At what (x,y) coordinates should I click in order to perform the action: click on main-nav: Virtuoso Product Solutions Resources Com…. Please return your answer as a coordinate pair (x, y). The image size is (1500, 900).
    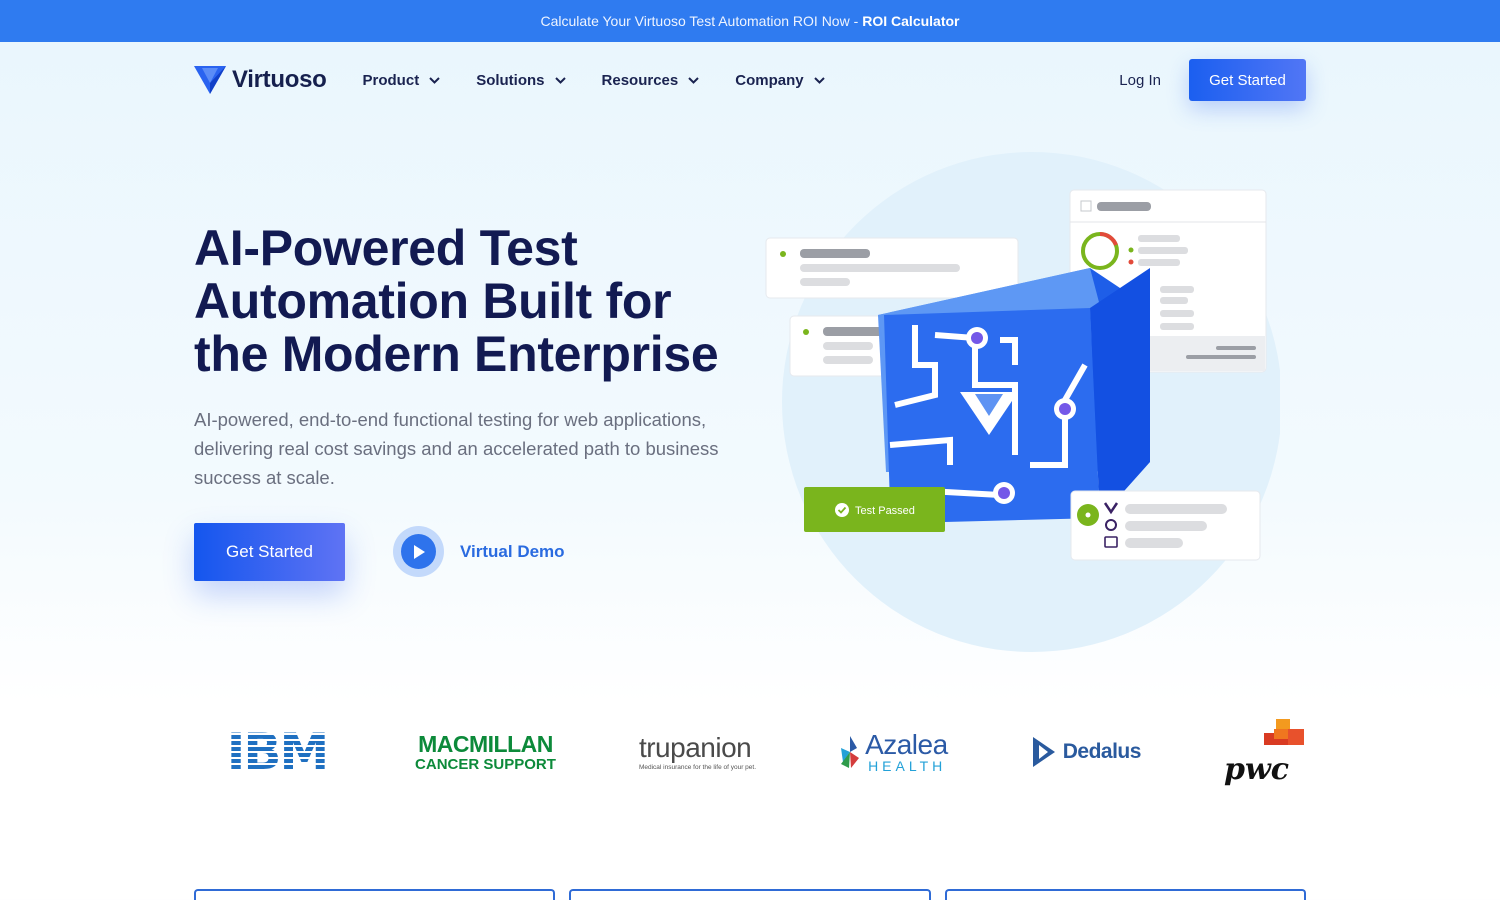
    Looking at the image, I should click on (750, 80).